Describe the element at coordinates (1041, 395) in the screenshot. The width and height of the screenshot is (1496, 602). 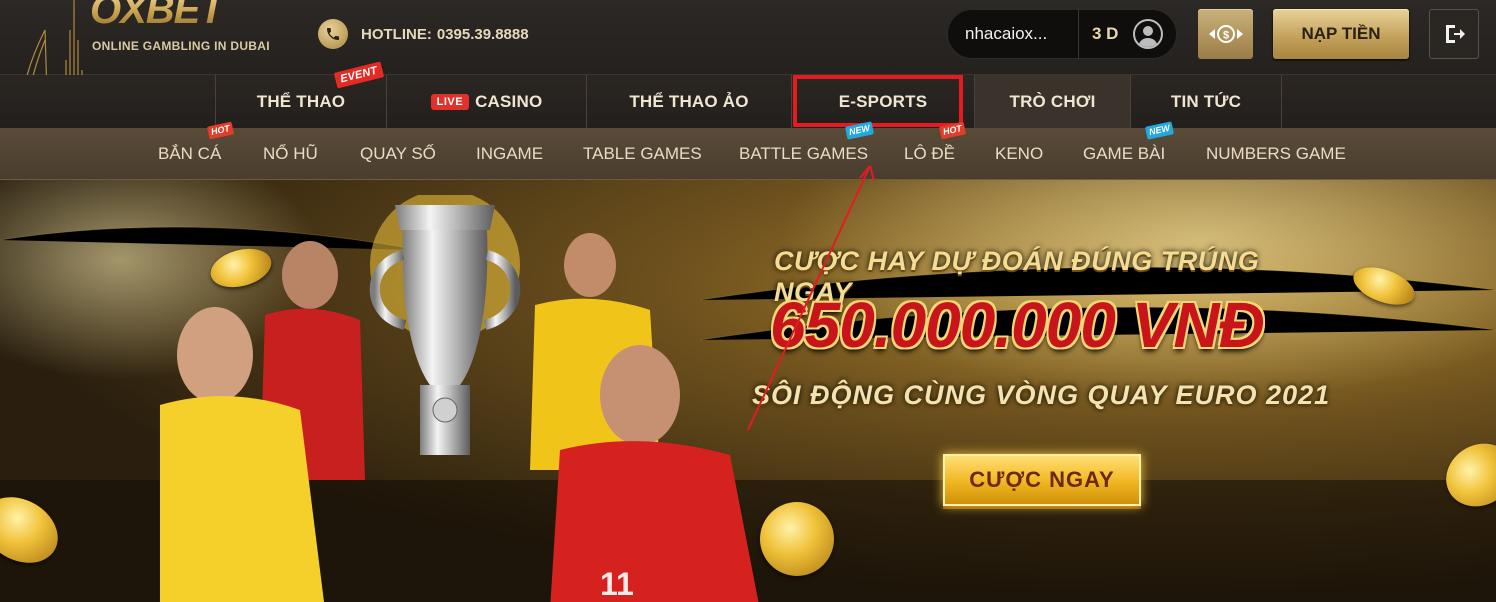
I see `promo-subheadline: SÔI ĐỘNG CÙNG VÒNG QUAY EURO 2021` at that location.